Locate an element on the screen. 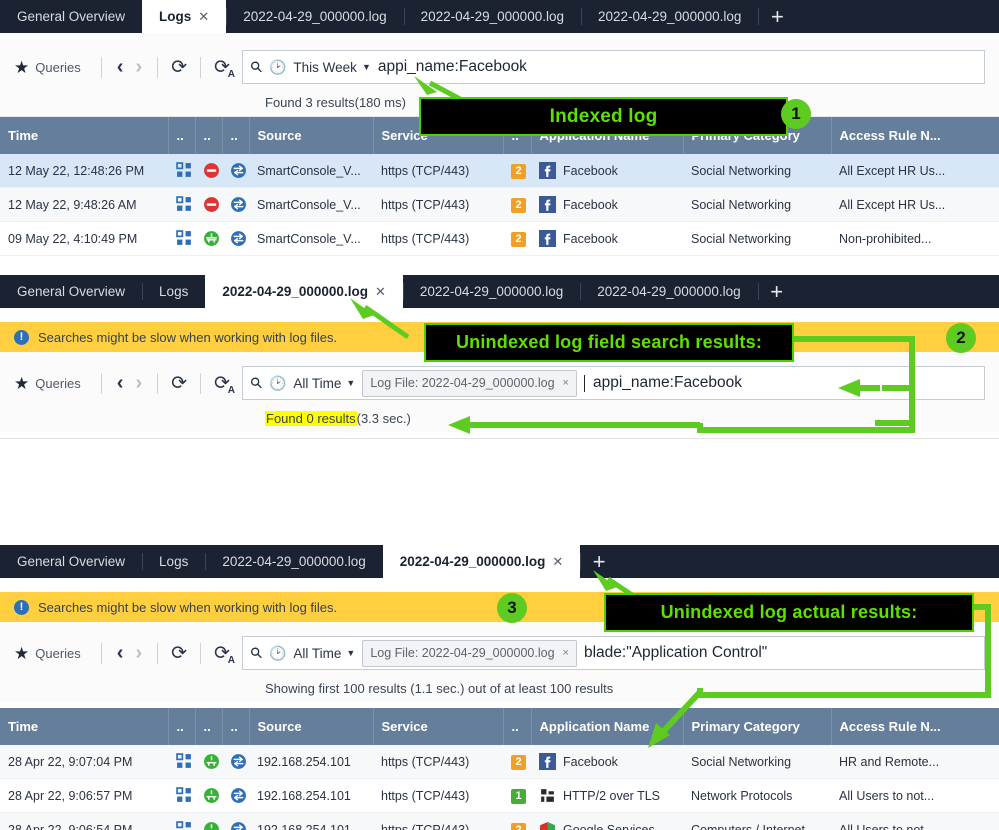 This screenshot has width=999, height=830. tab-label: General Overview is located at coordinates (71, 291).